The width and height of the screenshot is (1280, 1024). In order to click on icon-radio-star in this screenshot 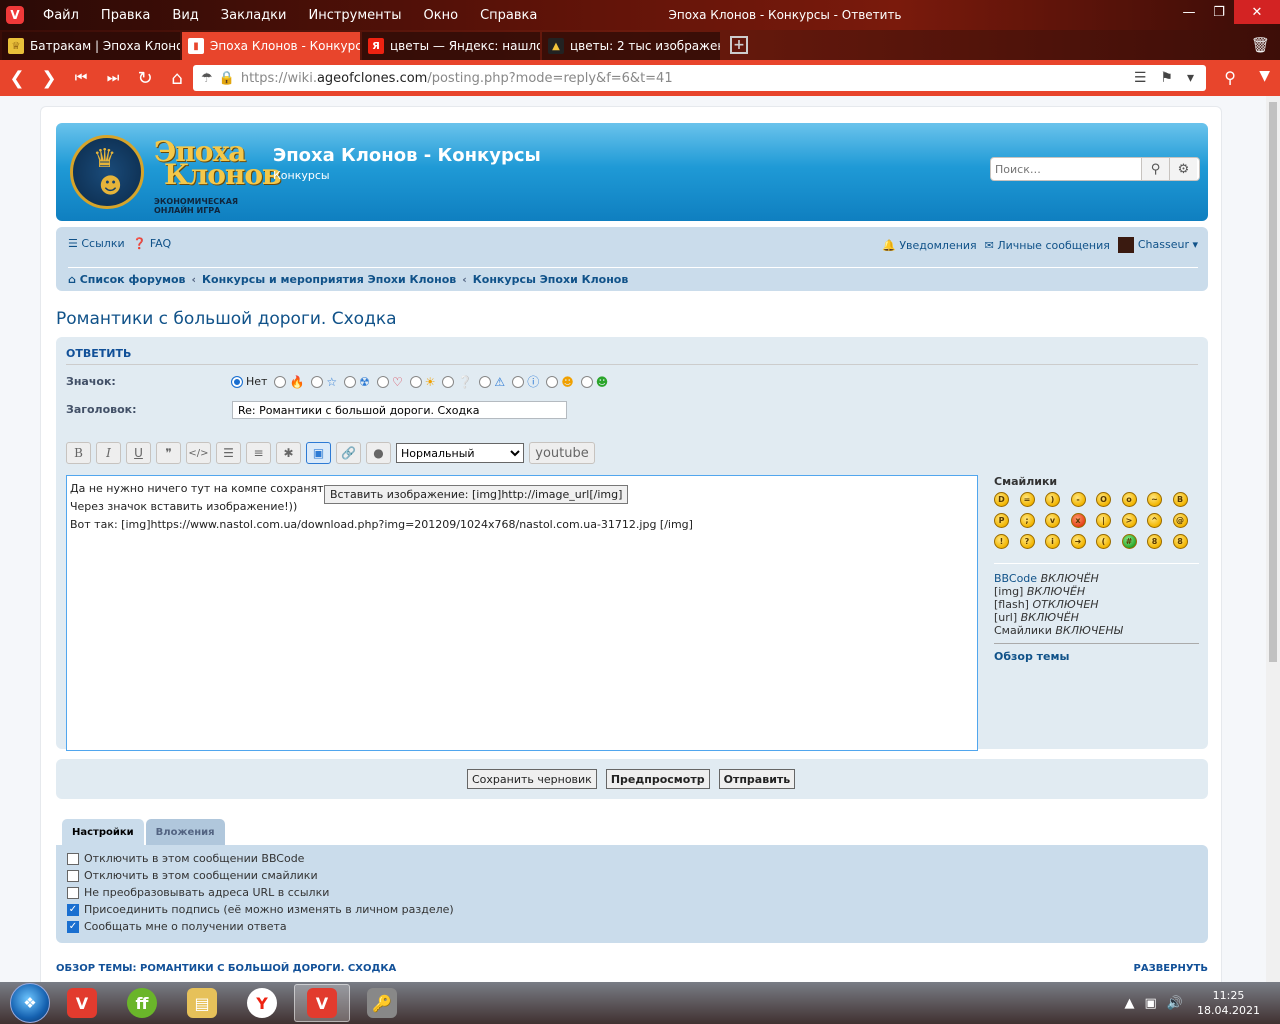, I will do `click(317, 381)`.